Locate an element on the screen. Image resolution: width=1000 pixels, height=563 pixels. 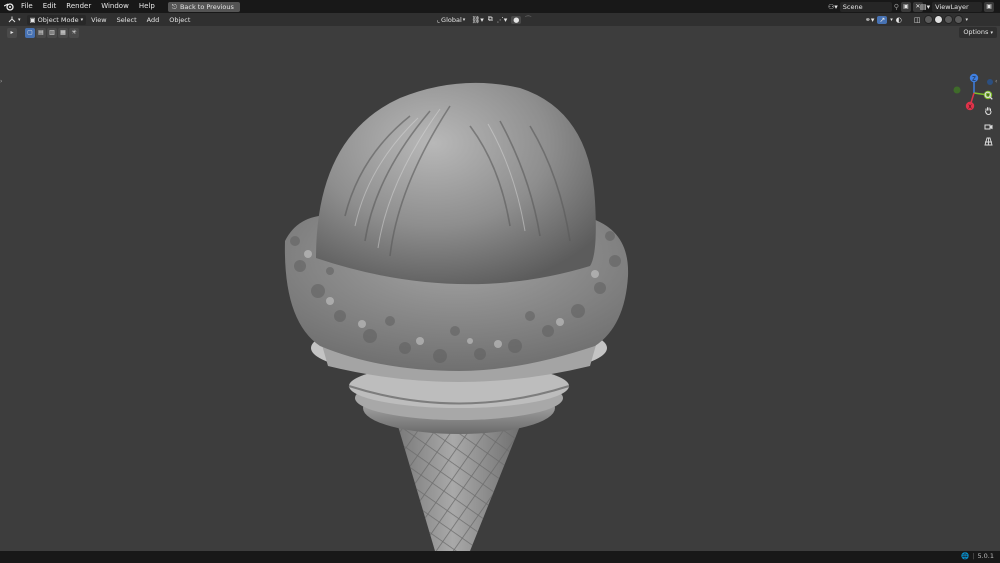
toolbar-expand-icon: › is located at coordinates (2, 82).